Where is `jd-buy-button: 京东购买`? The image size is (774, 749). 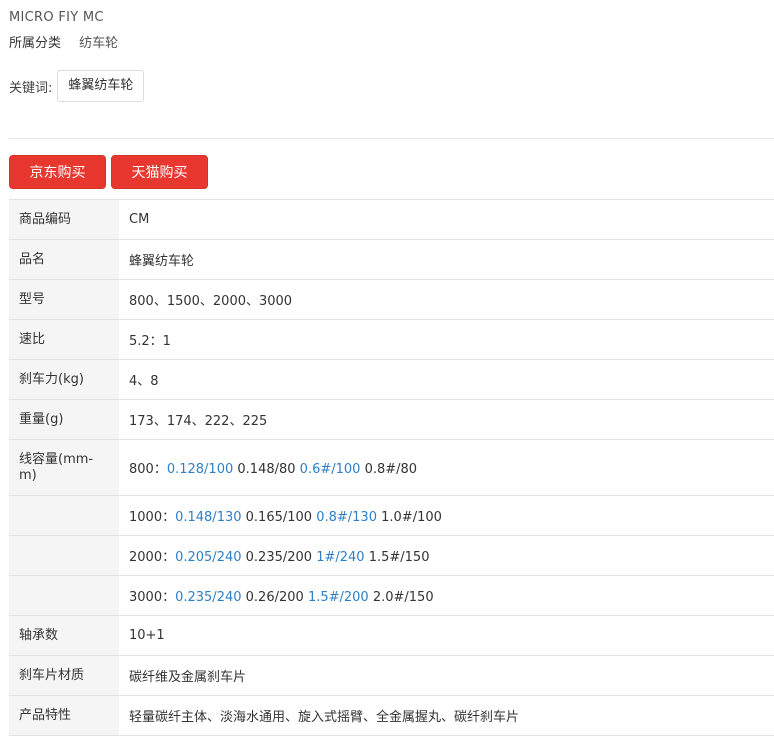
jd-buy-button: 京东购买 is located at coordinates (57, 172).